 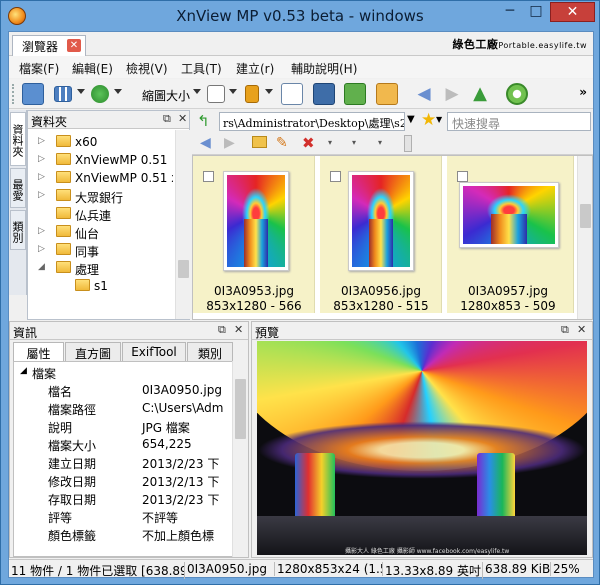 What do you see at coordinates (210, 351) in the screenshot?
I see `tab-categories: 類別` at bounding box center [210, 351].